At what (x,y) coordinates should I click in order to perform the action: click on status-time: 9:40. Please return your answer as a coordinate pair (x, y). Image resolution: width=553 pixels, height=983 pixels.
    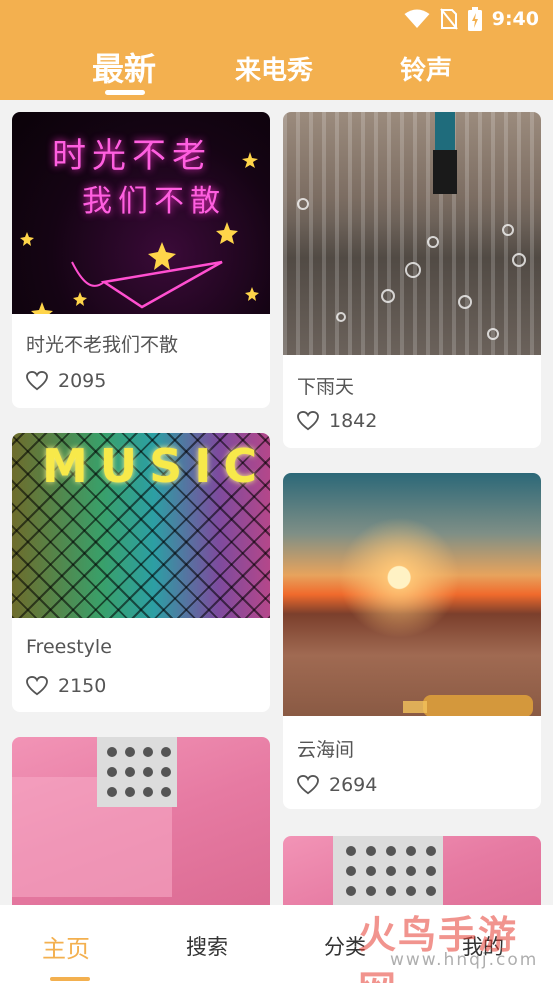
    Looking at the image, I should click on (515, 19).